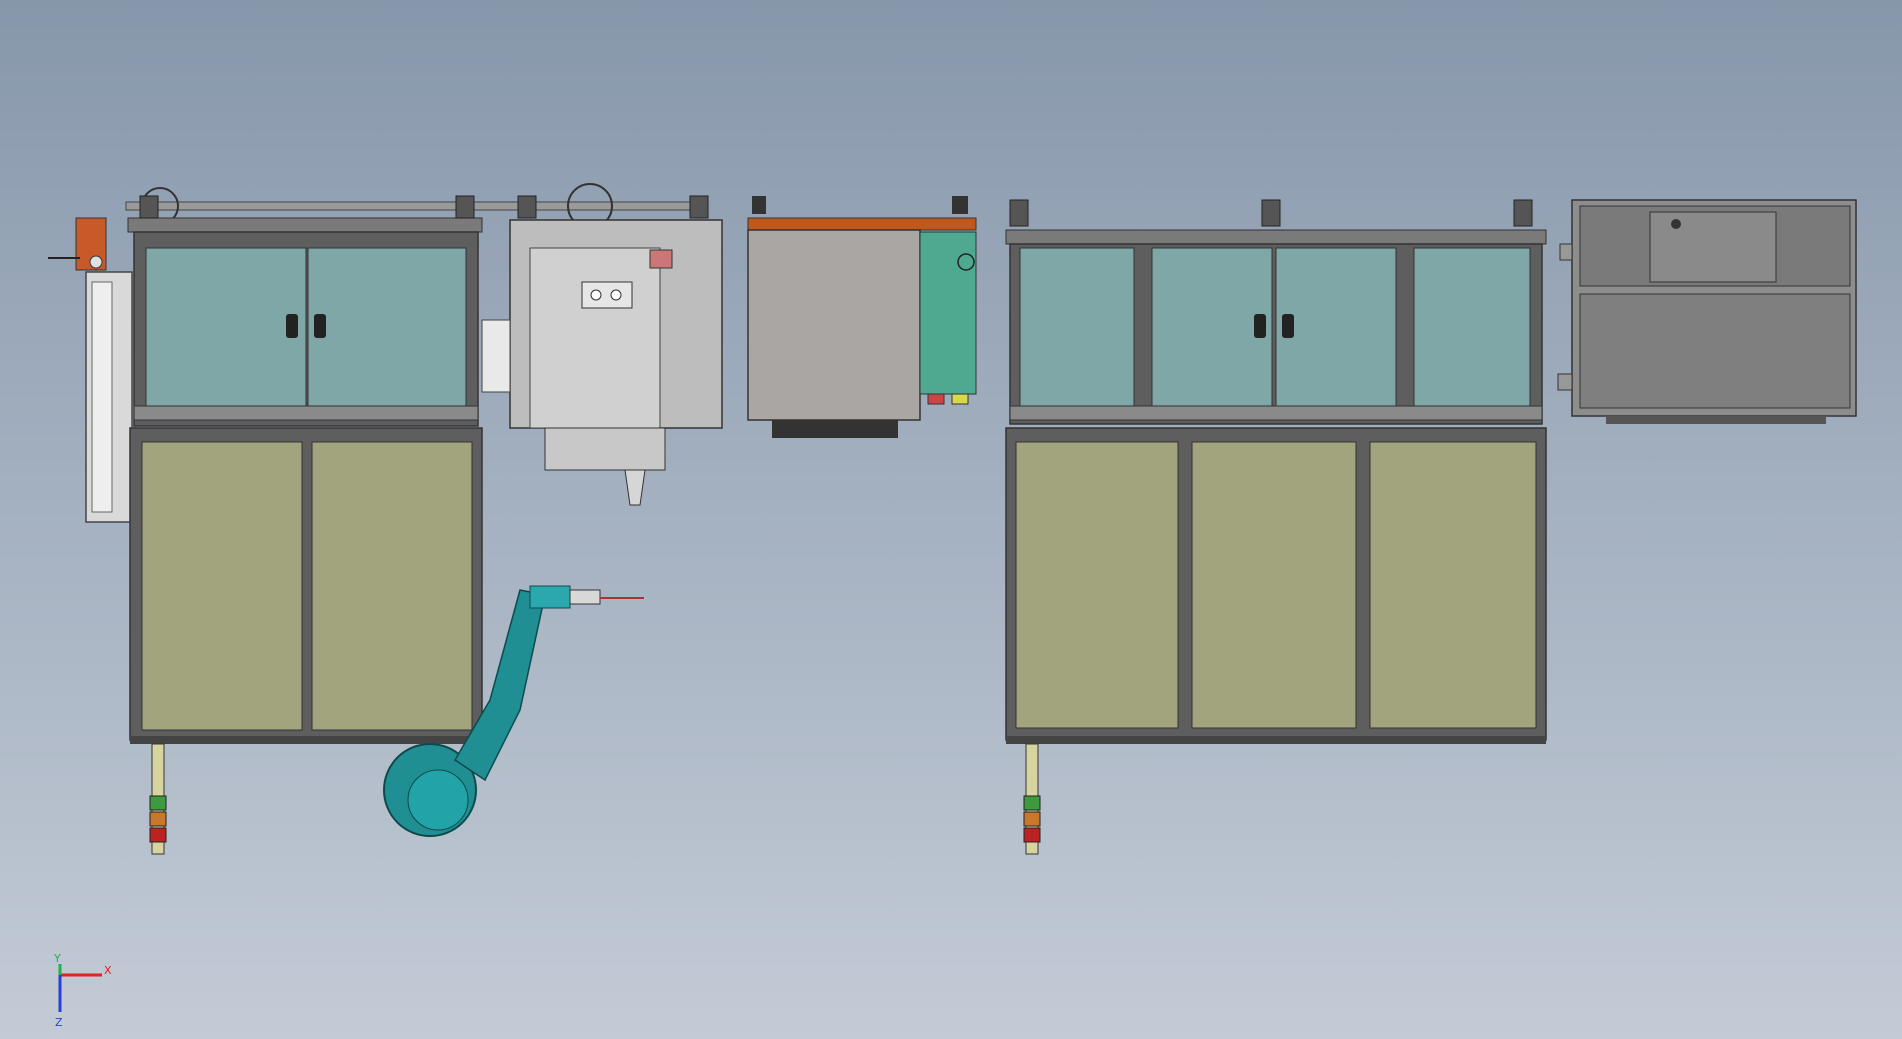 Image resolution: width=1902 pixels, height=1039 pixels. I want to click on machine-vent, so click(496, 356).